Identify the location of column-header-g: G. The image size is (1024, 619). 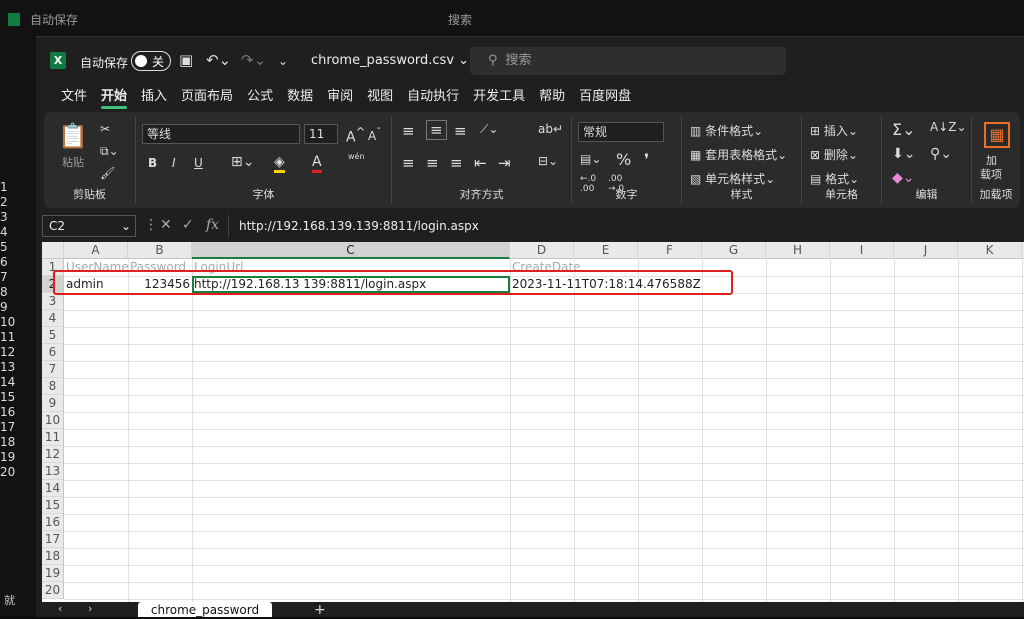
(734, 250).